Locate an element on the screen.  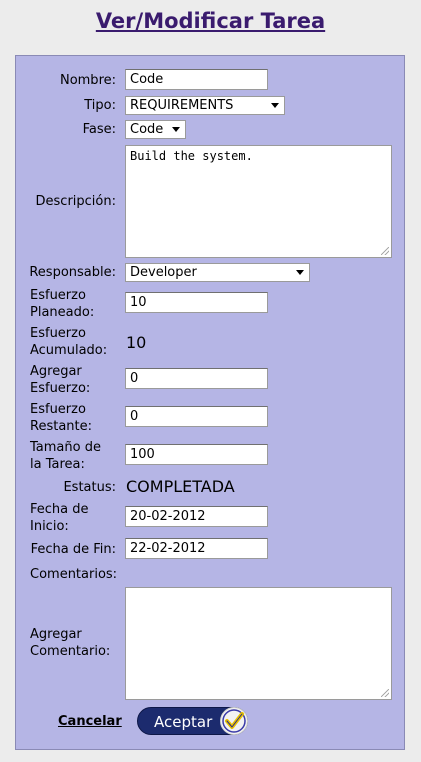
tipo-label: Tipo: is located at coordinates (100, 105).